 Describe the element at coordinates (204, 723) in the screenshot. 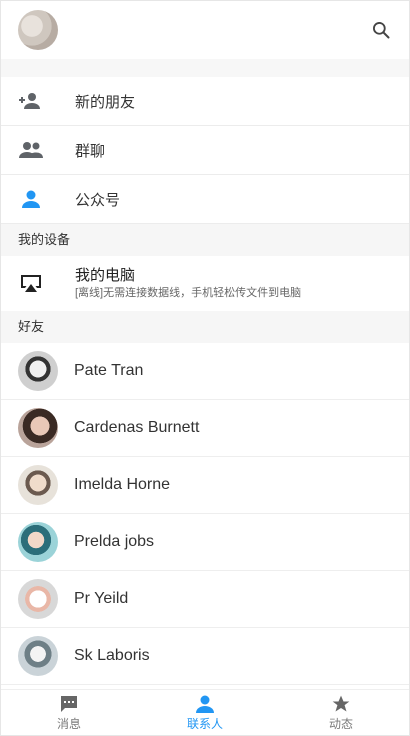

I see `tab-contacts-label: 联系人` at that location.